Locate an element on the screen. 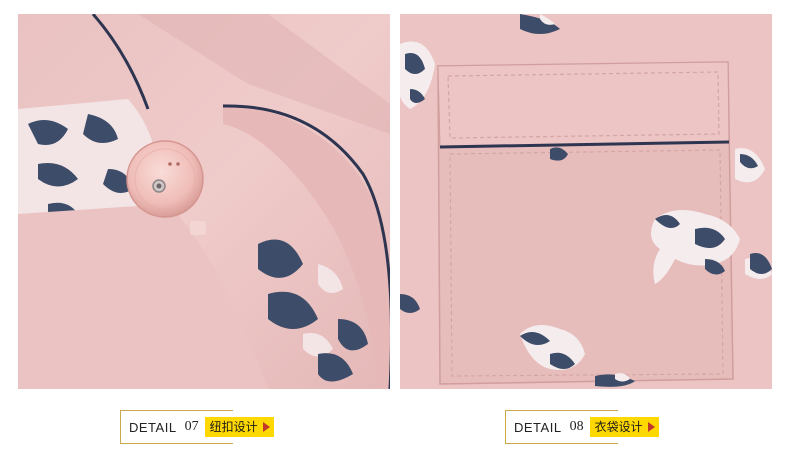 The image size is (790, 472). detail-tag: 衣袋设计 is located at coordinates (624, 427).